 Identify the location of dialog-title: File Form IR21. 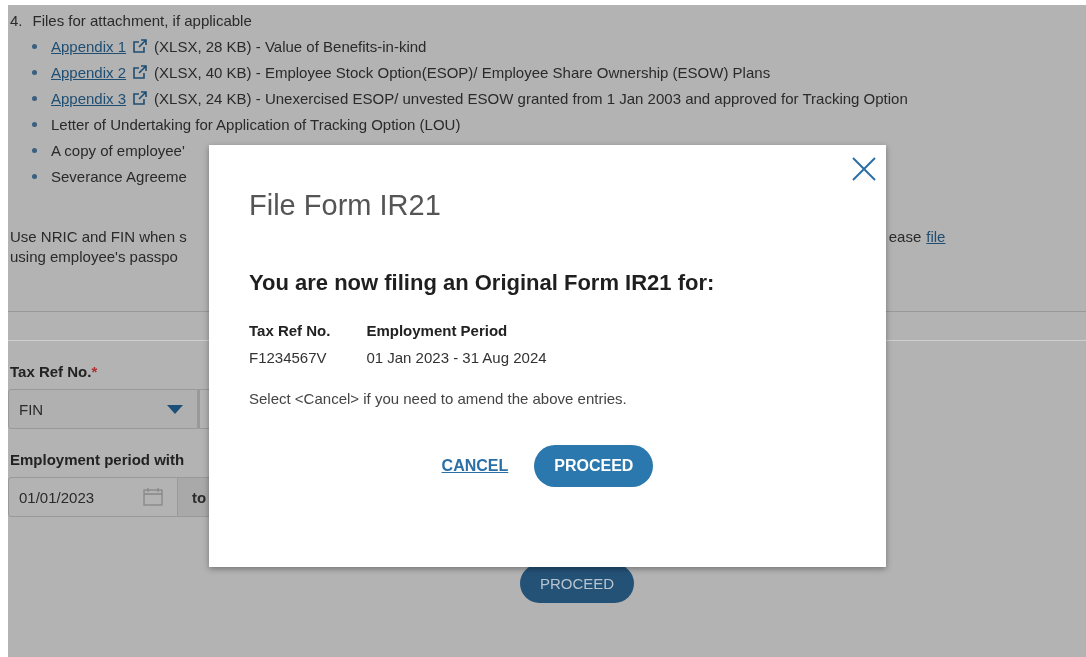
(345, 205).